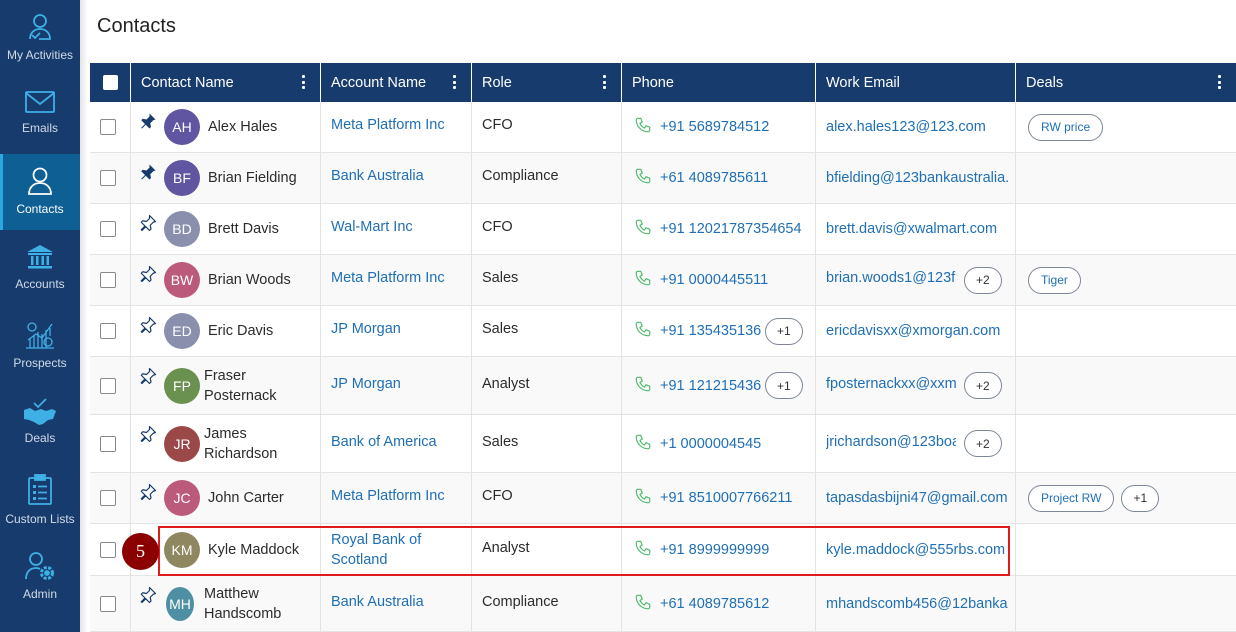  I want to click on account-link: Royal Bank of Scotland, so click(376, 550).